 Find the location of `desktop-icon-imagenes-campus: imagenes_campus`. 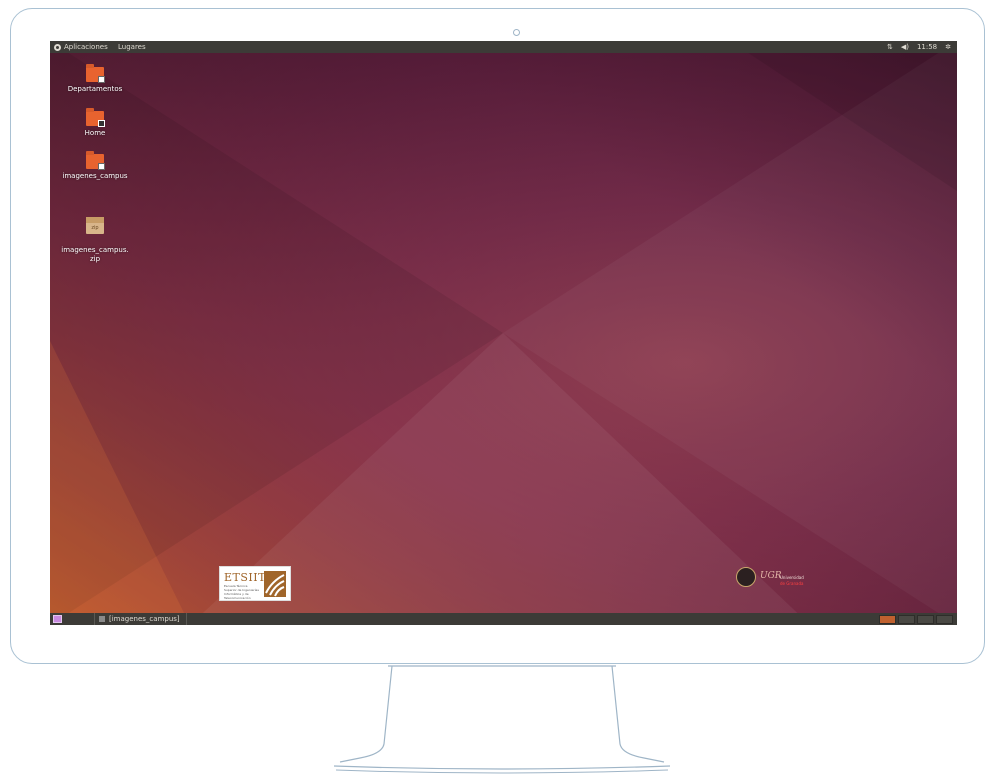

desktop-icon-imagenes-campus: imagenes_campus is located at coordinates (95, 166).